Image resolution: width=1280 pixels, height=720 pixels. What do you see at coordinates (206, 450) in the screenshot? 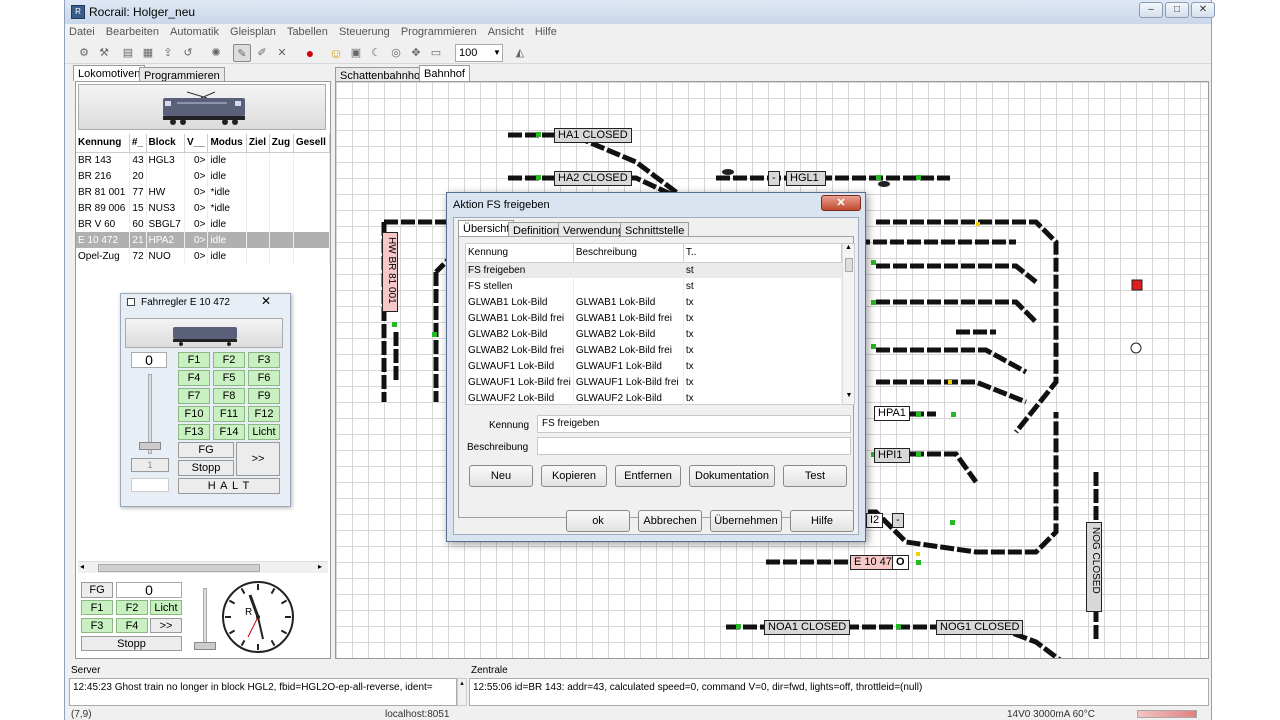
I see `fg-button: FG` at bounding box center [206, 450].